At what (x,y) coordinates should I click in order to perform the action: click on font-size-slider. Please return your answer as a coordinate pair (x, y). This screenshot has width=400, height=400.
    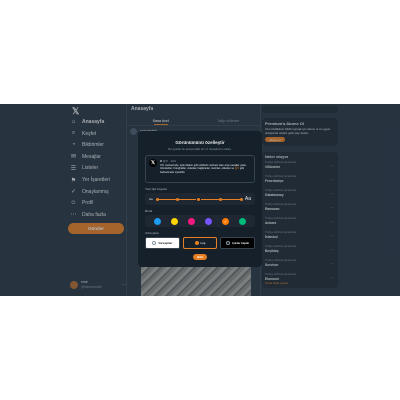
    Looking at the image, I should click on (199, 199).